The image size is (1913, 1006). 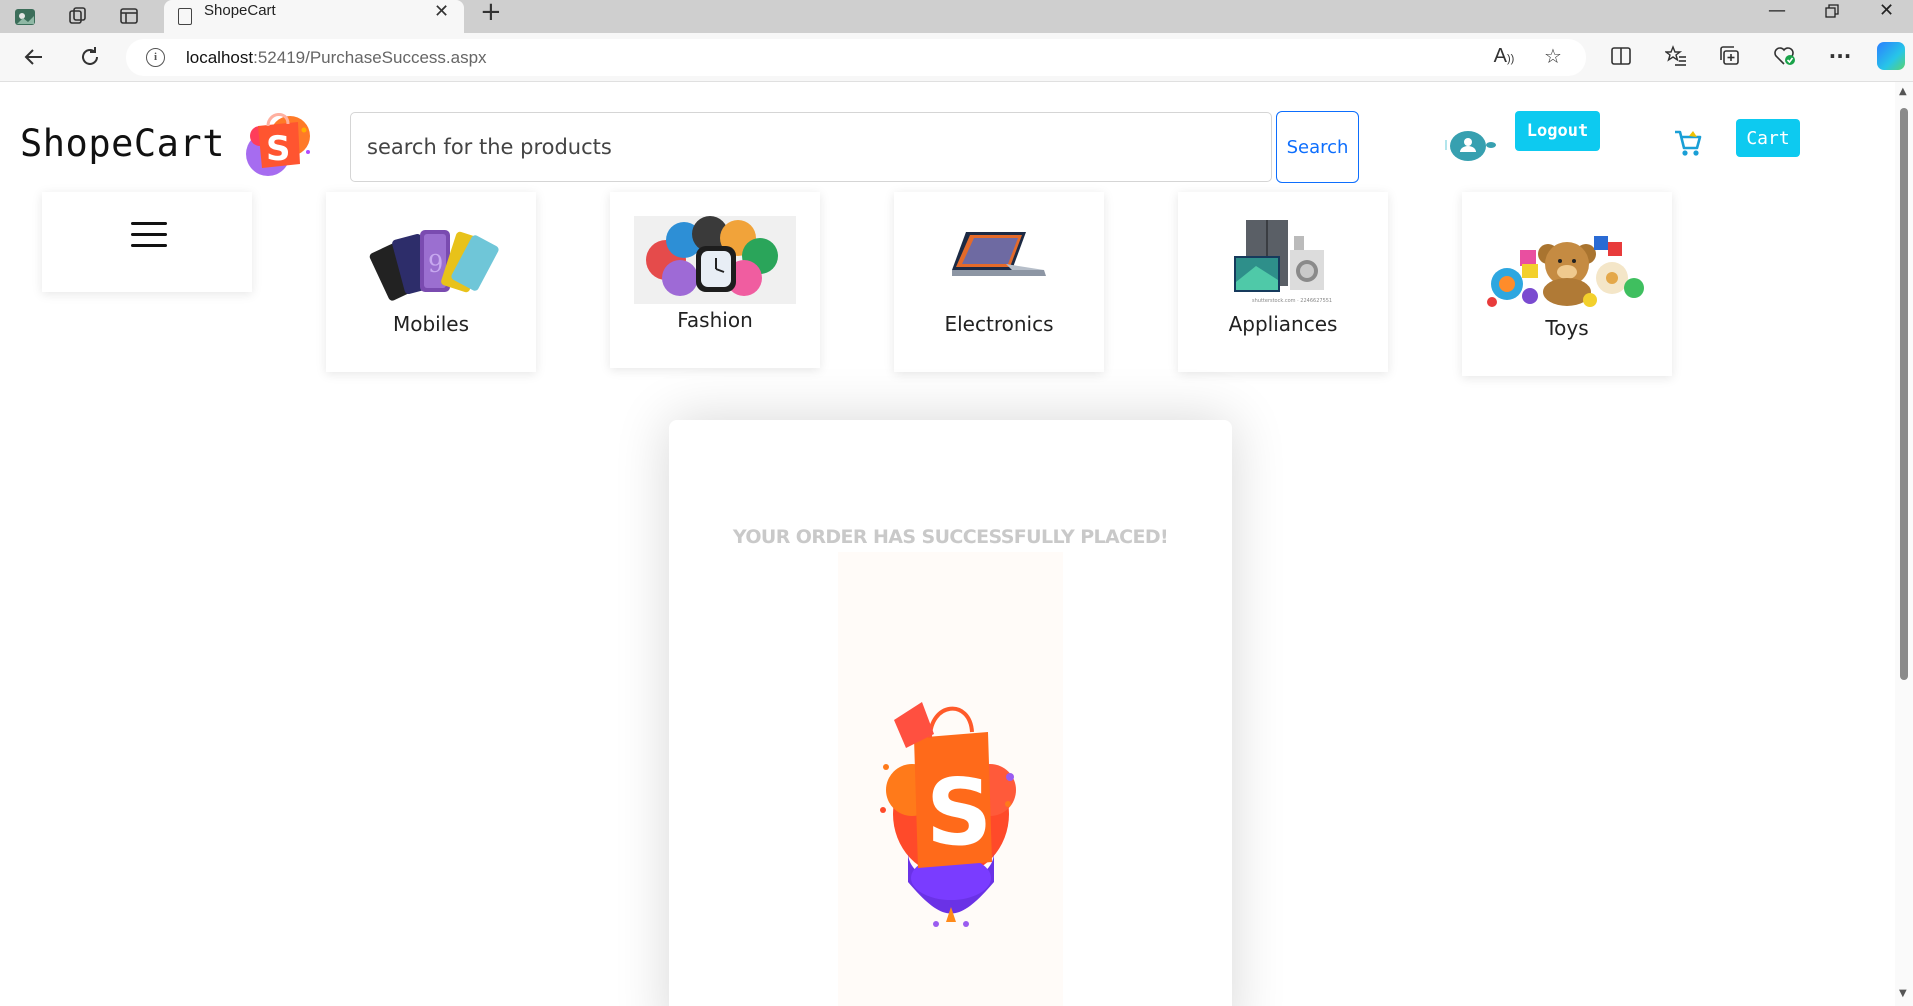 I want to click on category-label: Appliances, so click(x=1283, y=324).